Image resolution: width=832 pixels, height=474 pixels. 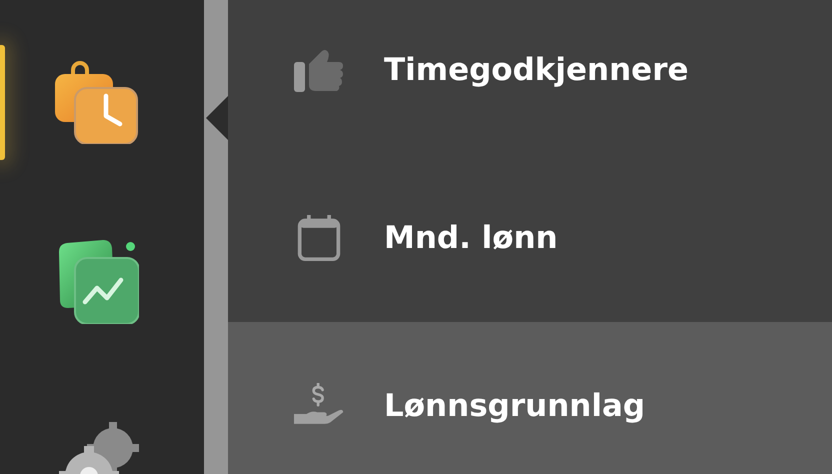 I want to click on thumbs-up-icon, so click(x=319, y=70).